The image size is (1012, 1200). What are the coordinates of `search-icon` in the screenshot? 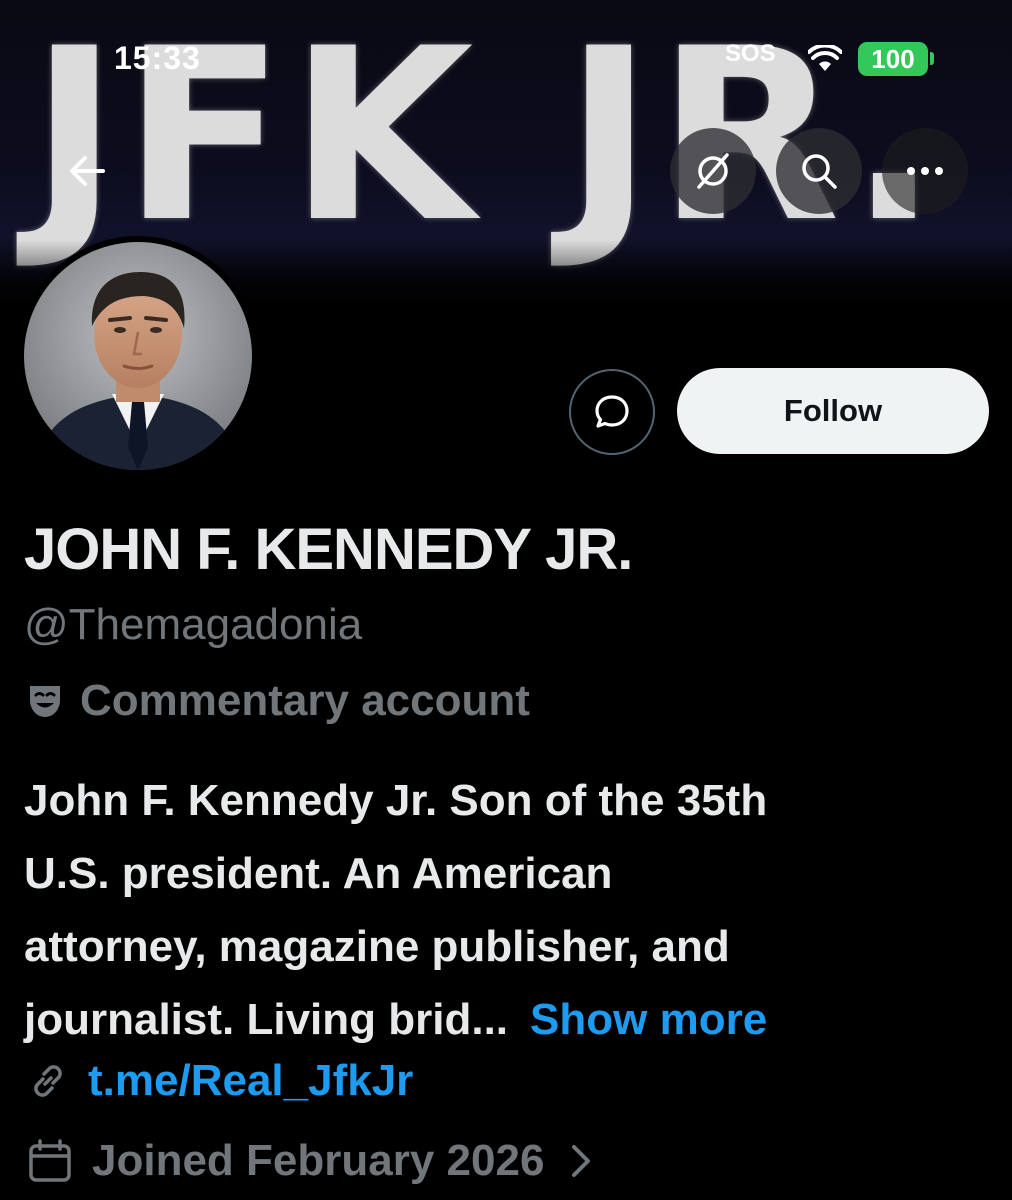 It's located at (819, 171).